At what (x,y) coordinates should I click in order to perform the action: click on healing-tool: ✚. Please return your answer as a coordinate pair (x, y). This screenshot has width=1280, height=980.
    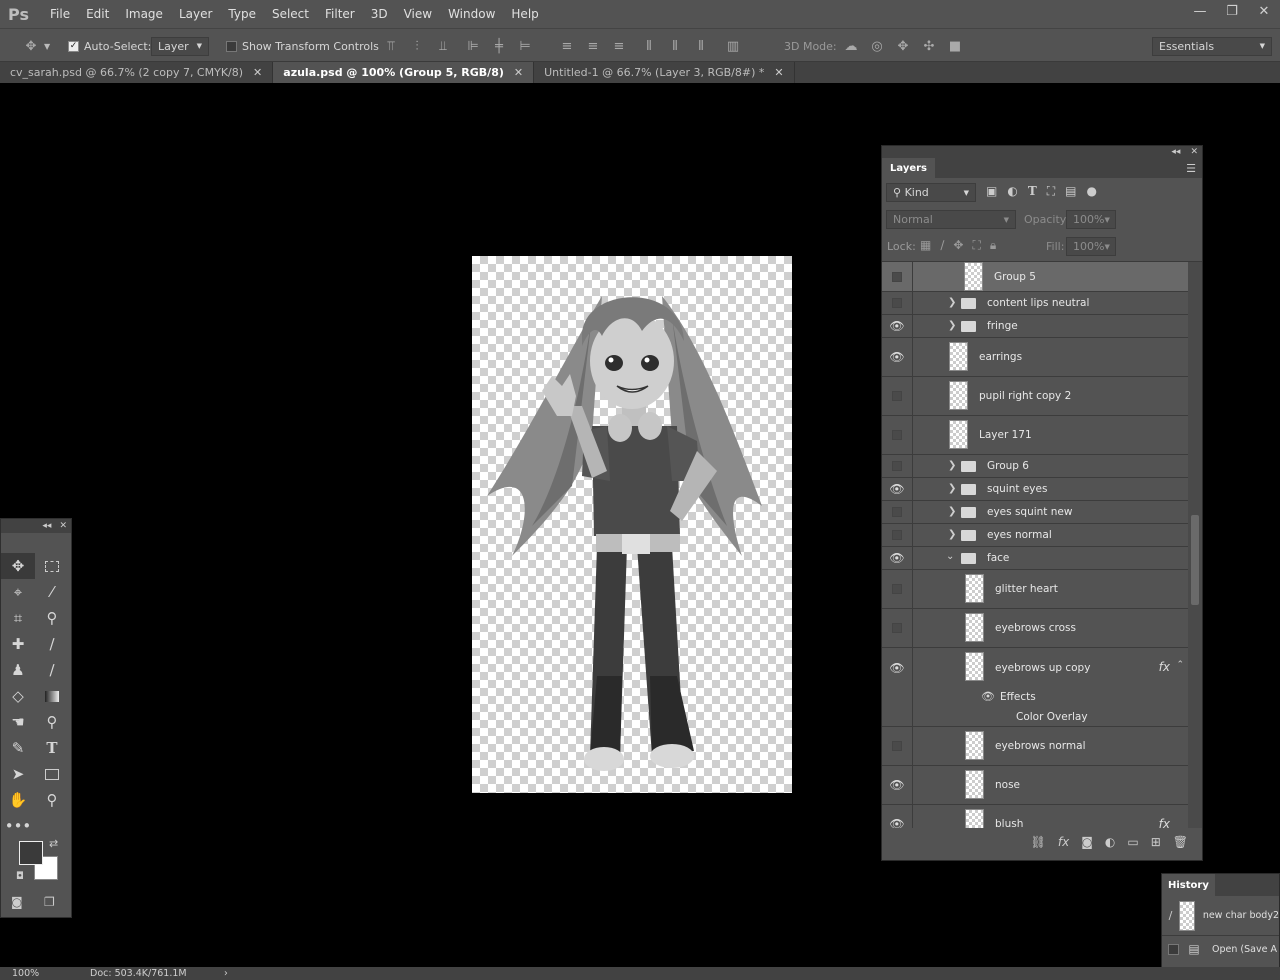
    Looking at the image, I should click on (18, 644).